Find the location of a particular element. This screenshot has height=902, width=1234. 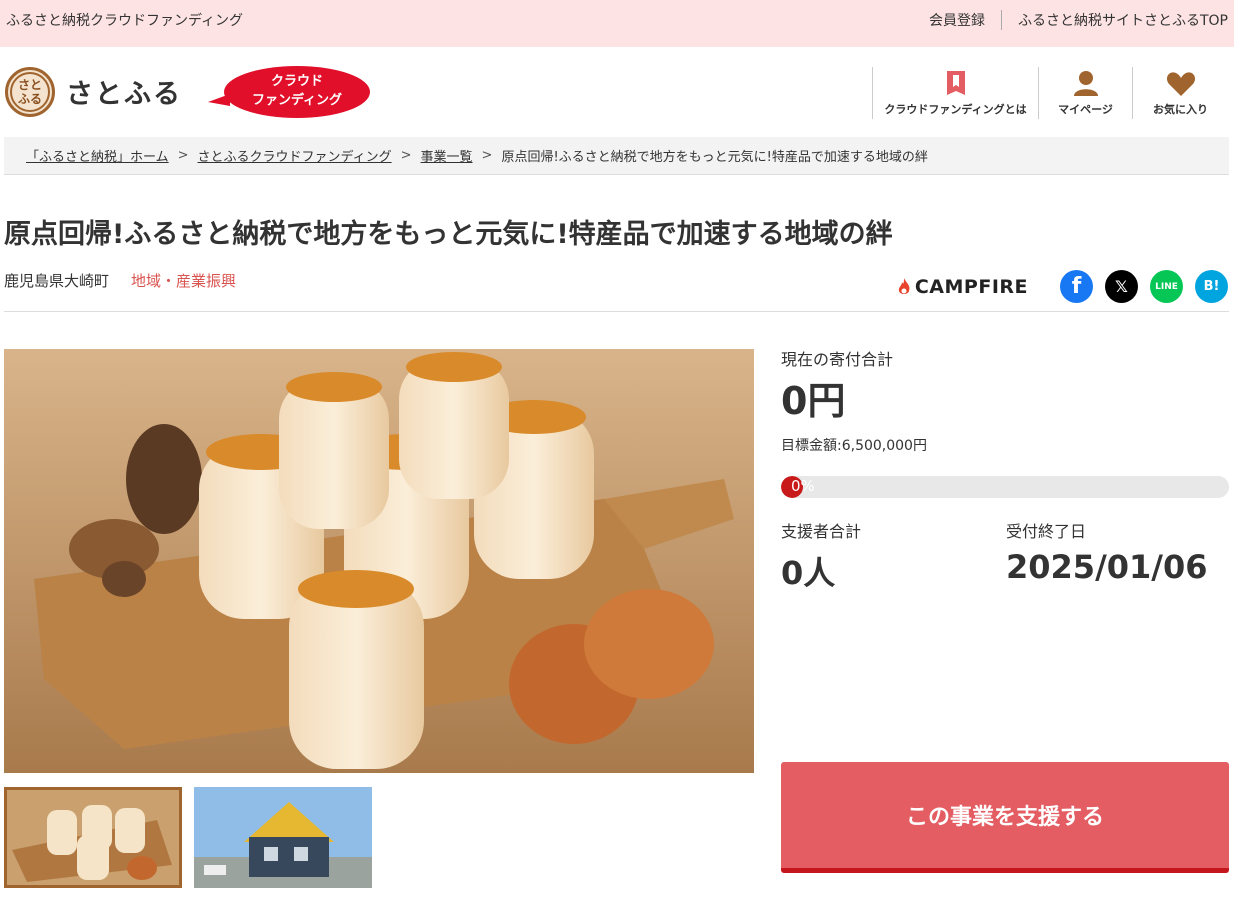

logo-mark-icon: さと ふる is located at coordinates (30, 92).